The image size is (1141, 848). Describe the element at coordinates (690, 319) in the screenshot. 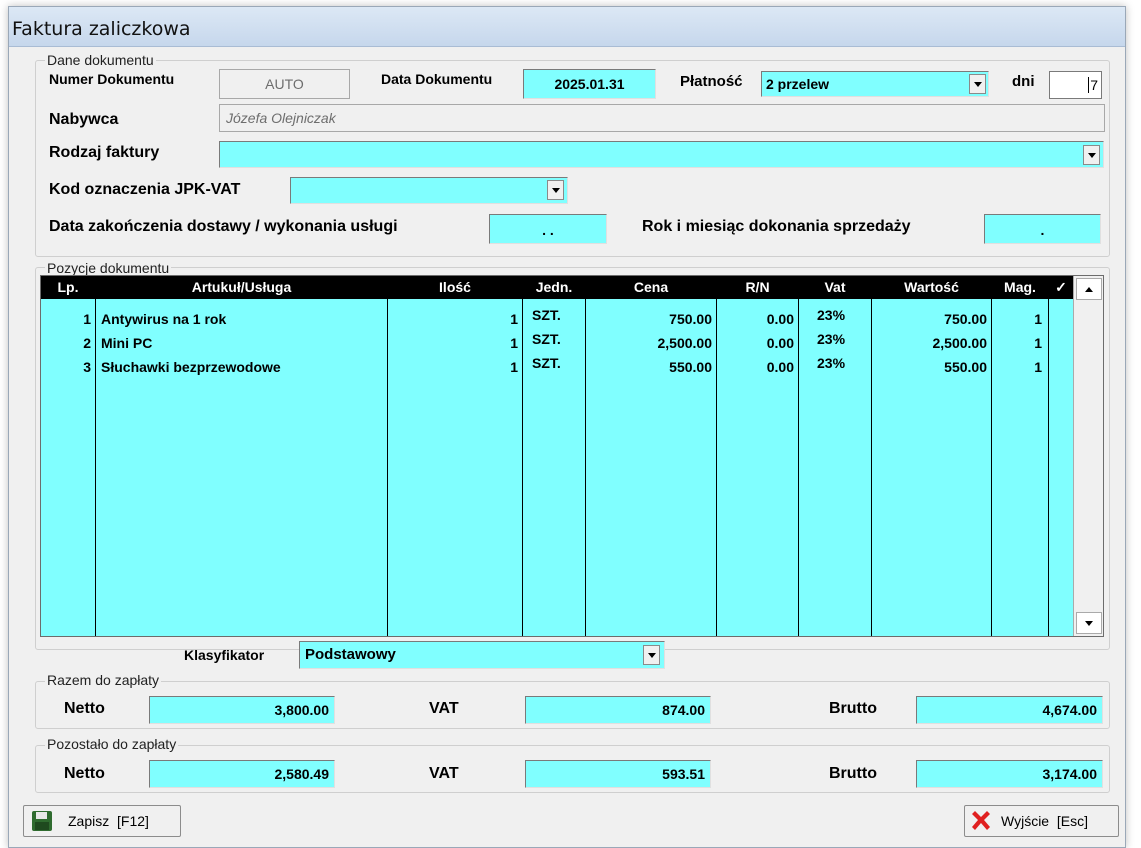

I see `row-cena: 750.00` at that location.